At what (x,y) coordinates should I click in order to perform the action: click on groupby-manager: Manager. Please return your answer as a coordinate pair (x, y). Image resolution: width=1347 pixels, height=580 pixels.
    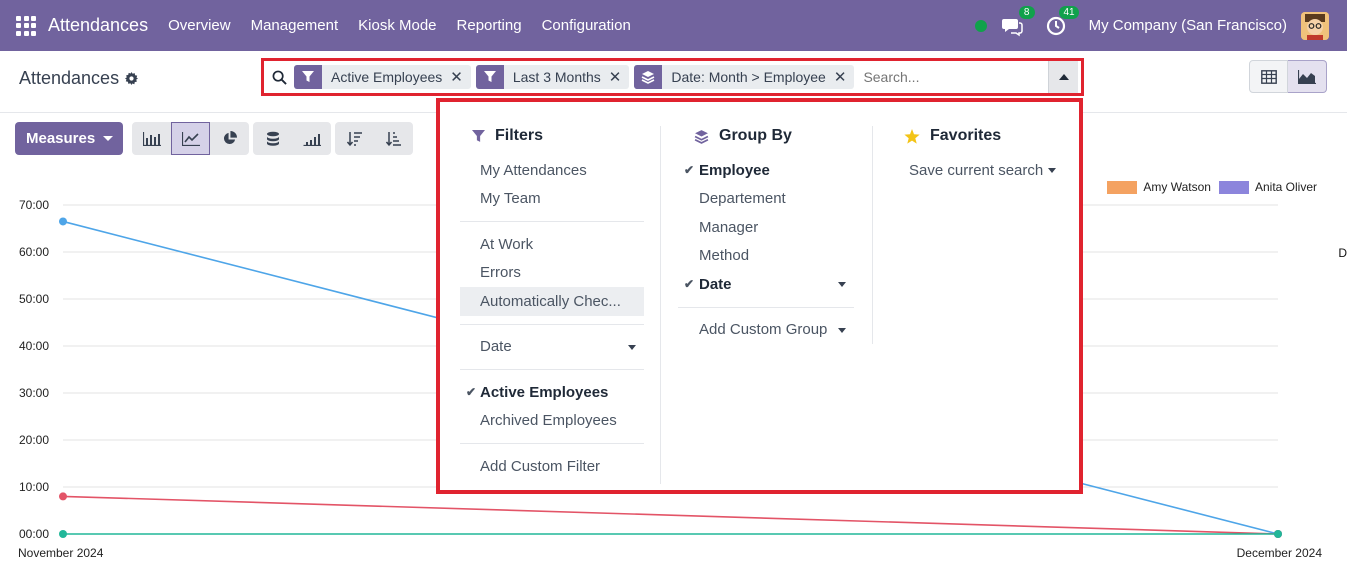
    Looking at the image, I should click on (766, 227).